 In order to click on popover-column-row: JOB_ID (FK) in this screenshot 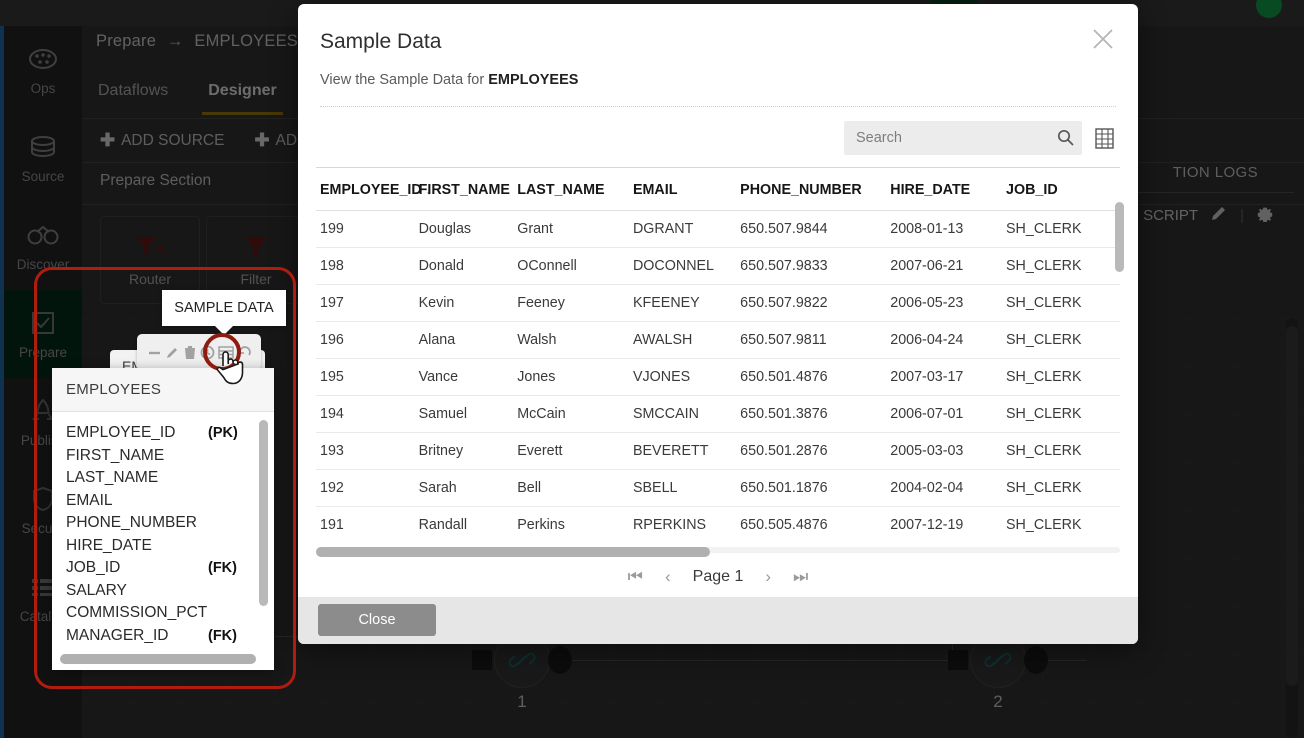, I will do `click(170, 568)`.